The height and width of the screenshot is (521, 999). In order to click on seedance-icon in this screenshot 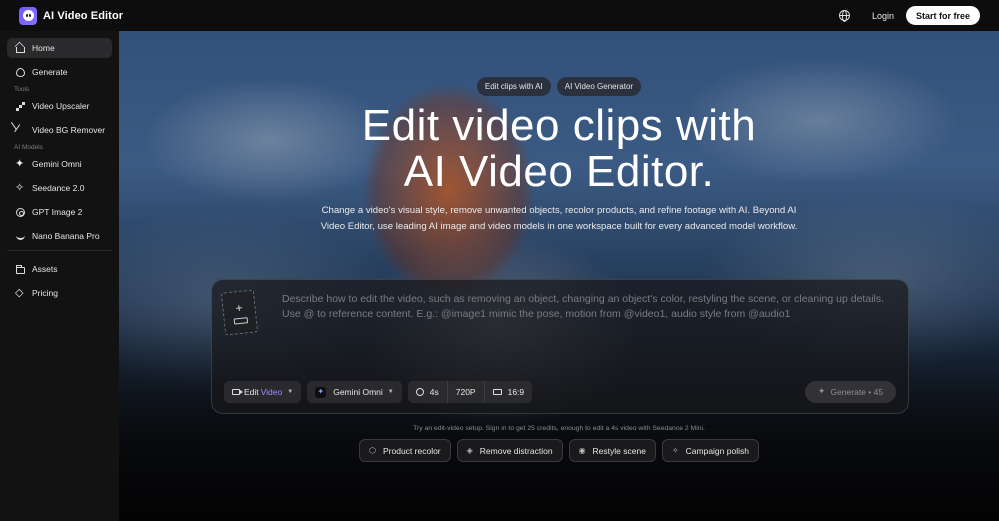, I will do `click(20, 187)`.